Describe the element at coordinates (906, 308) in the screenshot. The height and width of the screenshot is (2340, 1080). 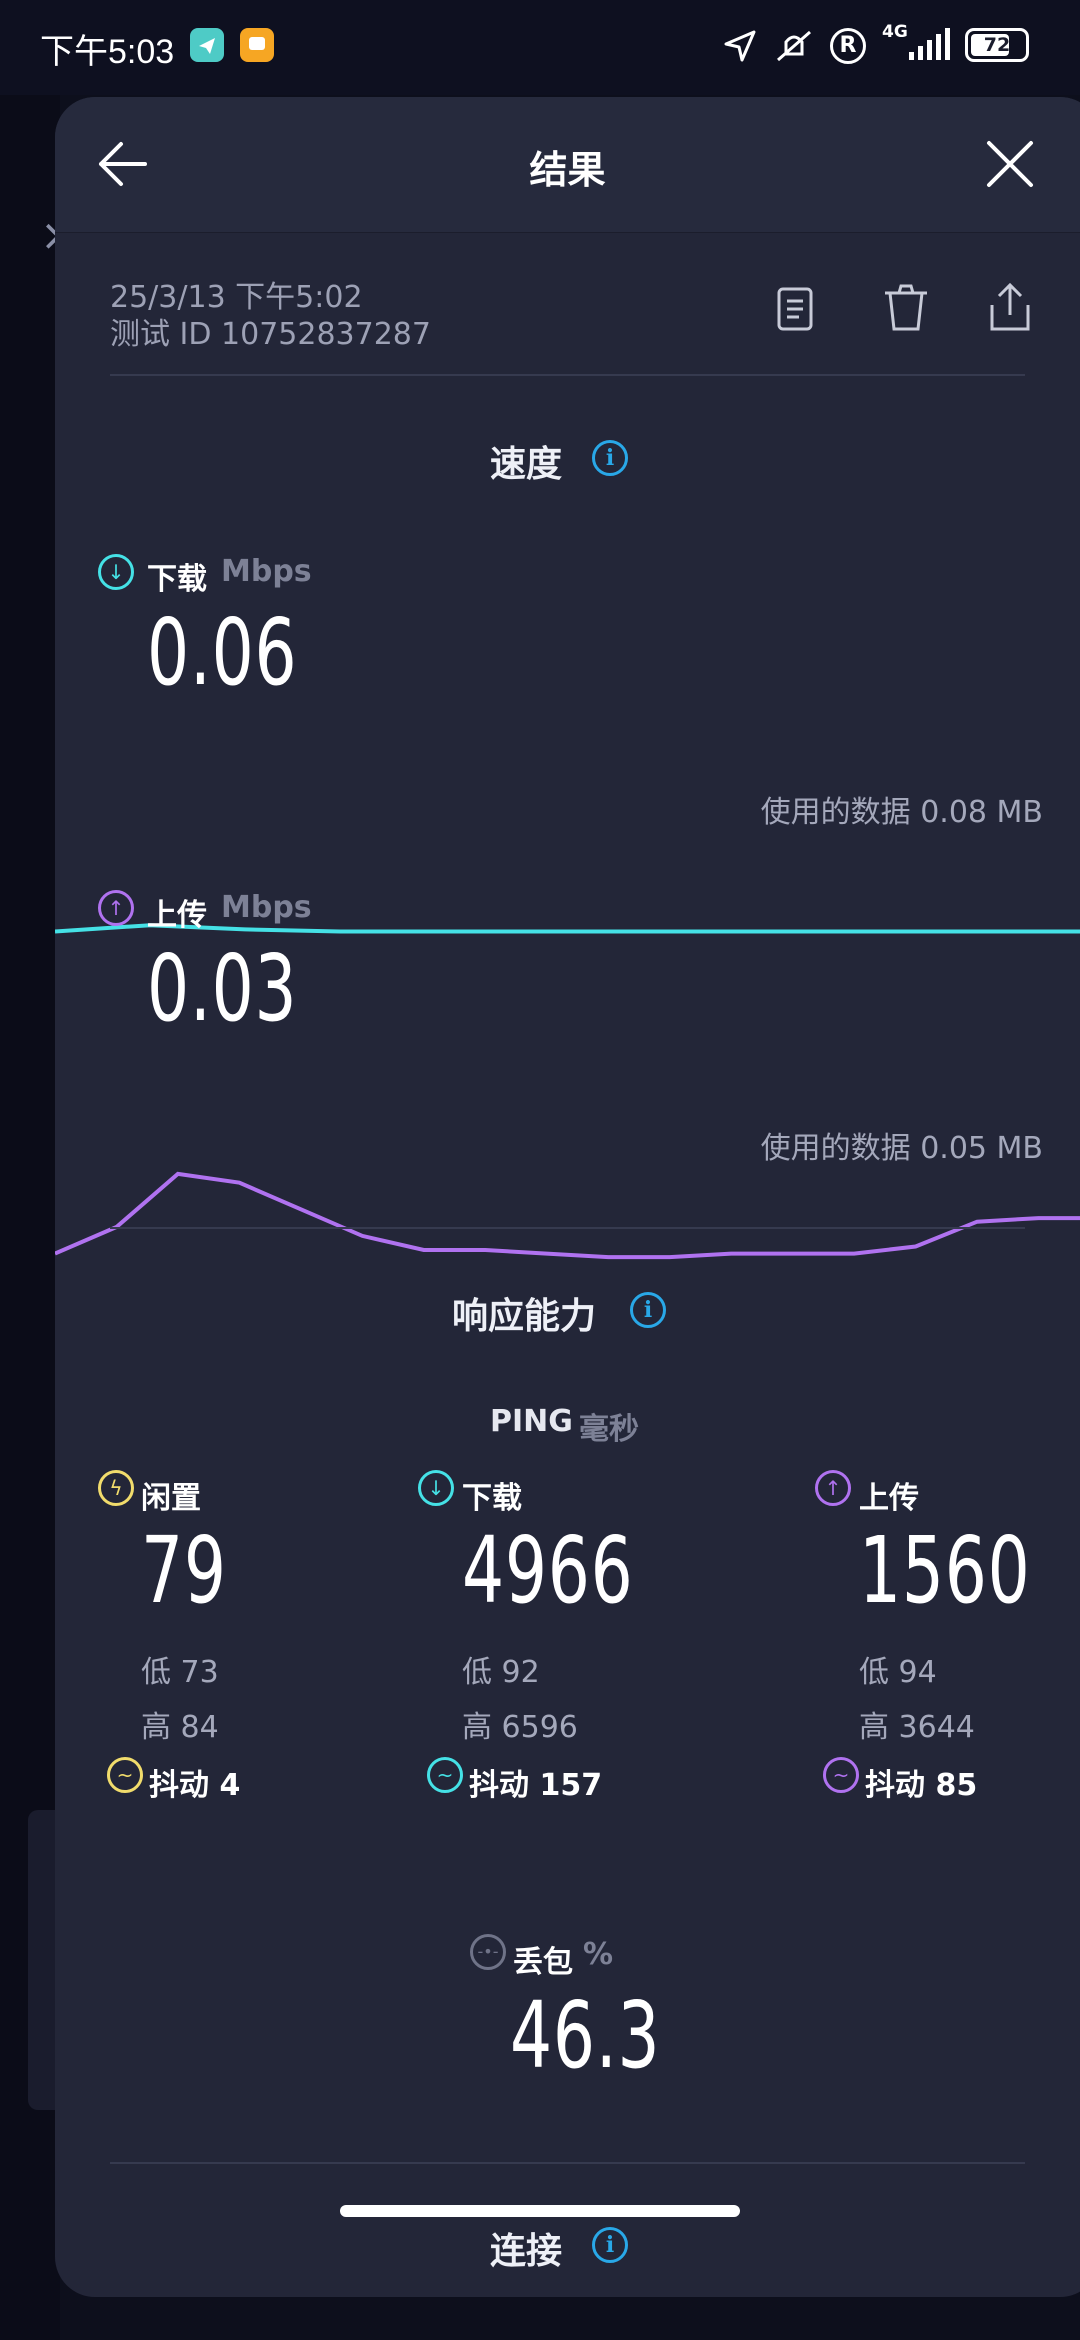
I see `trash-icon` at that location.